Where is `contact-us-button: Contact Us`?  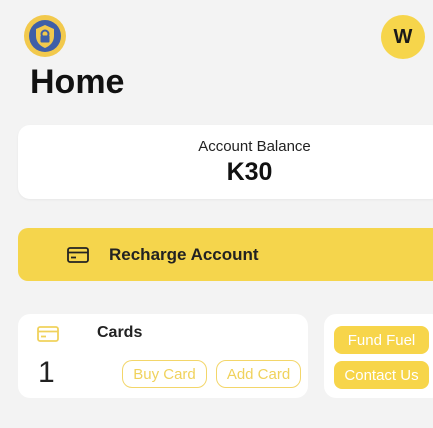 contact-us-button: Contact Us is located at coordinates (381, 375).